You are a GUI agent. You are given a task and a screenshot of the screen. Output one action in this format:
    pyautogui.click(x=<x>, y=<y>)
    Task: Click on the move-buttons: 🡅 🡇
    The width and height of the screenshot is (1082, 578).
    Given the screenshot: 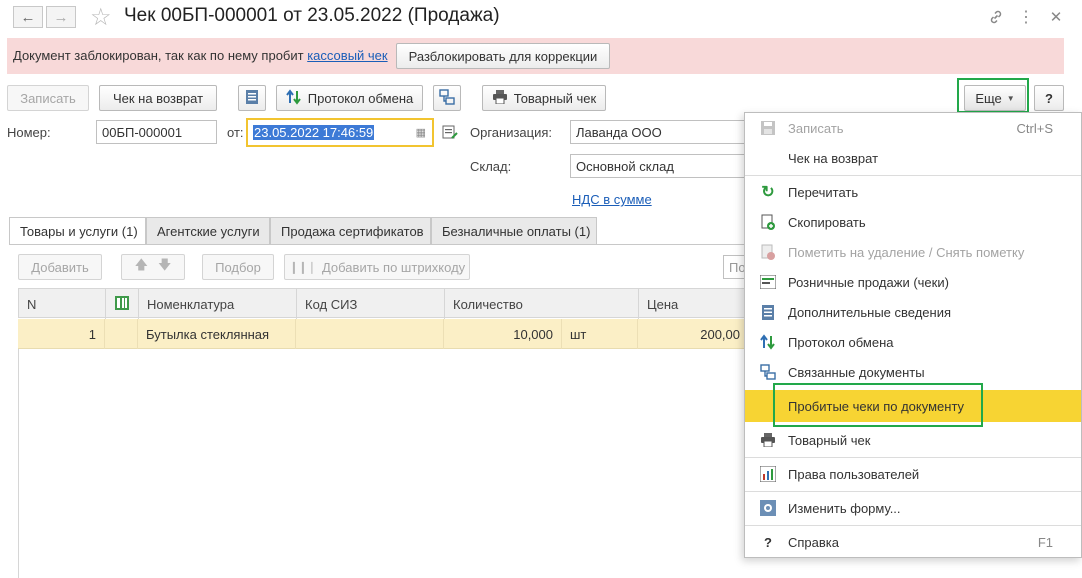 What is the action you would take?
    pyautogui.click(x=153, y=267)
    